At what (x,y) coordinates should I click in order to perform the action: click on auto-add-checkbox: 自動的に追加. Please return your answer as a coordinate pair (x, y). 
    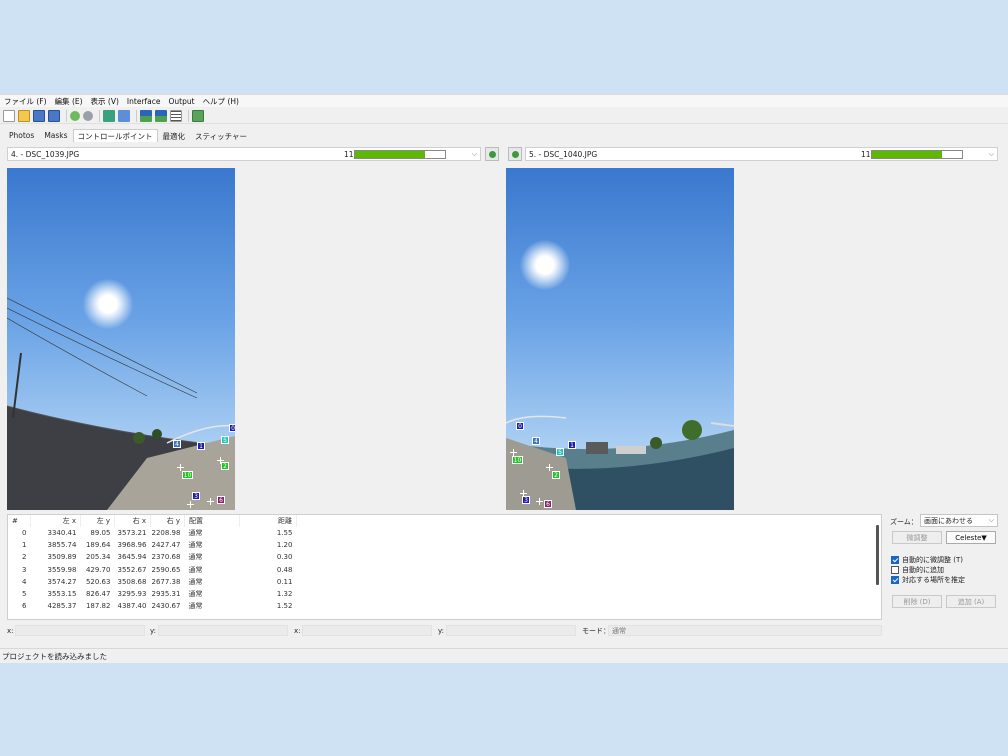
    Looking at the image, I should click on (917, 570).